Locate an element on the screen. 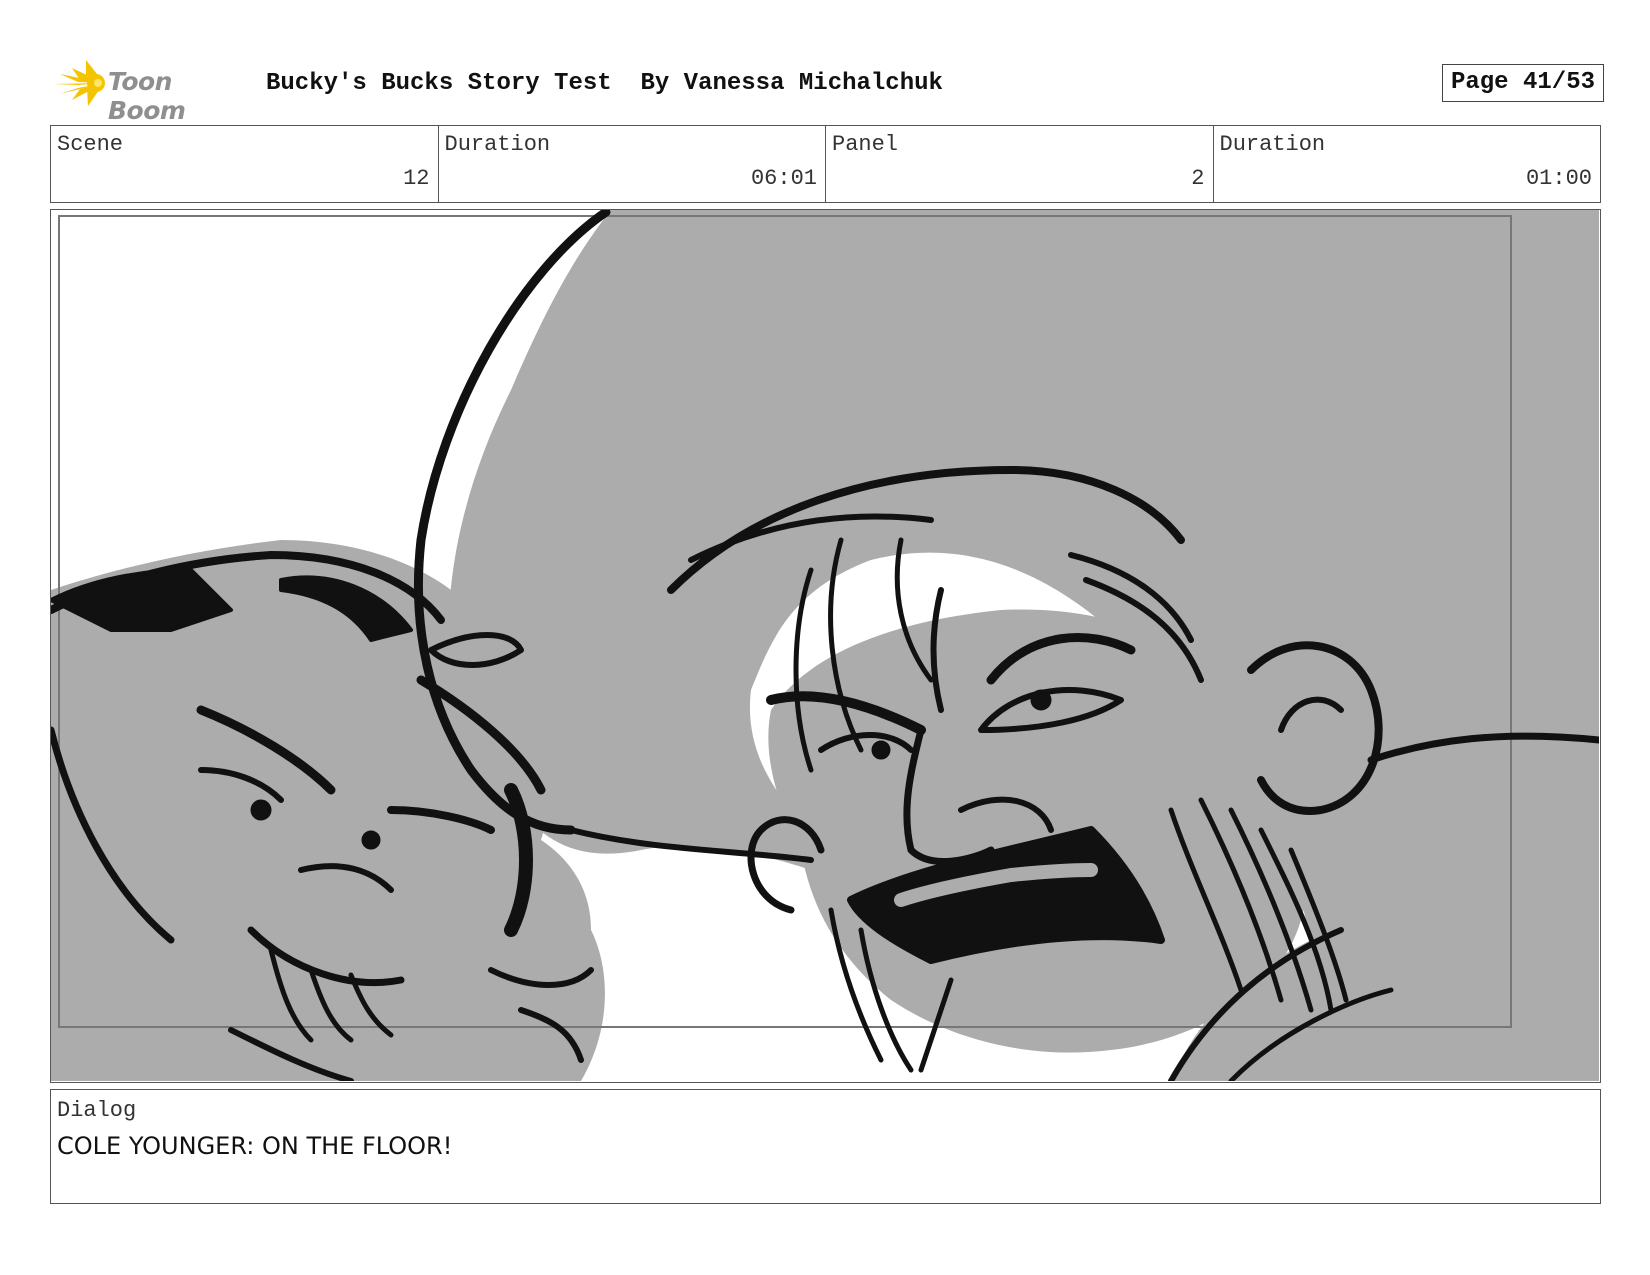 The width and height of the screenshot is (1650, 1275). panel-duration-cell: Duration 01:00 is located at coordinates (1407, 164).